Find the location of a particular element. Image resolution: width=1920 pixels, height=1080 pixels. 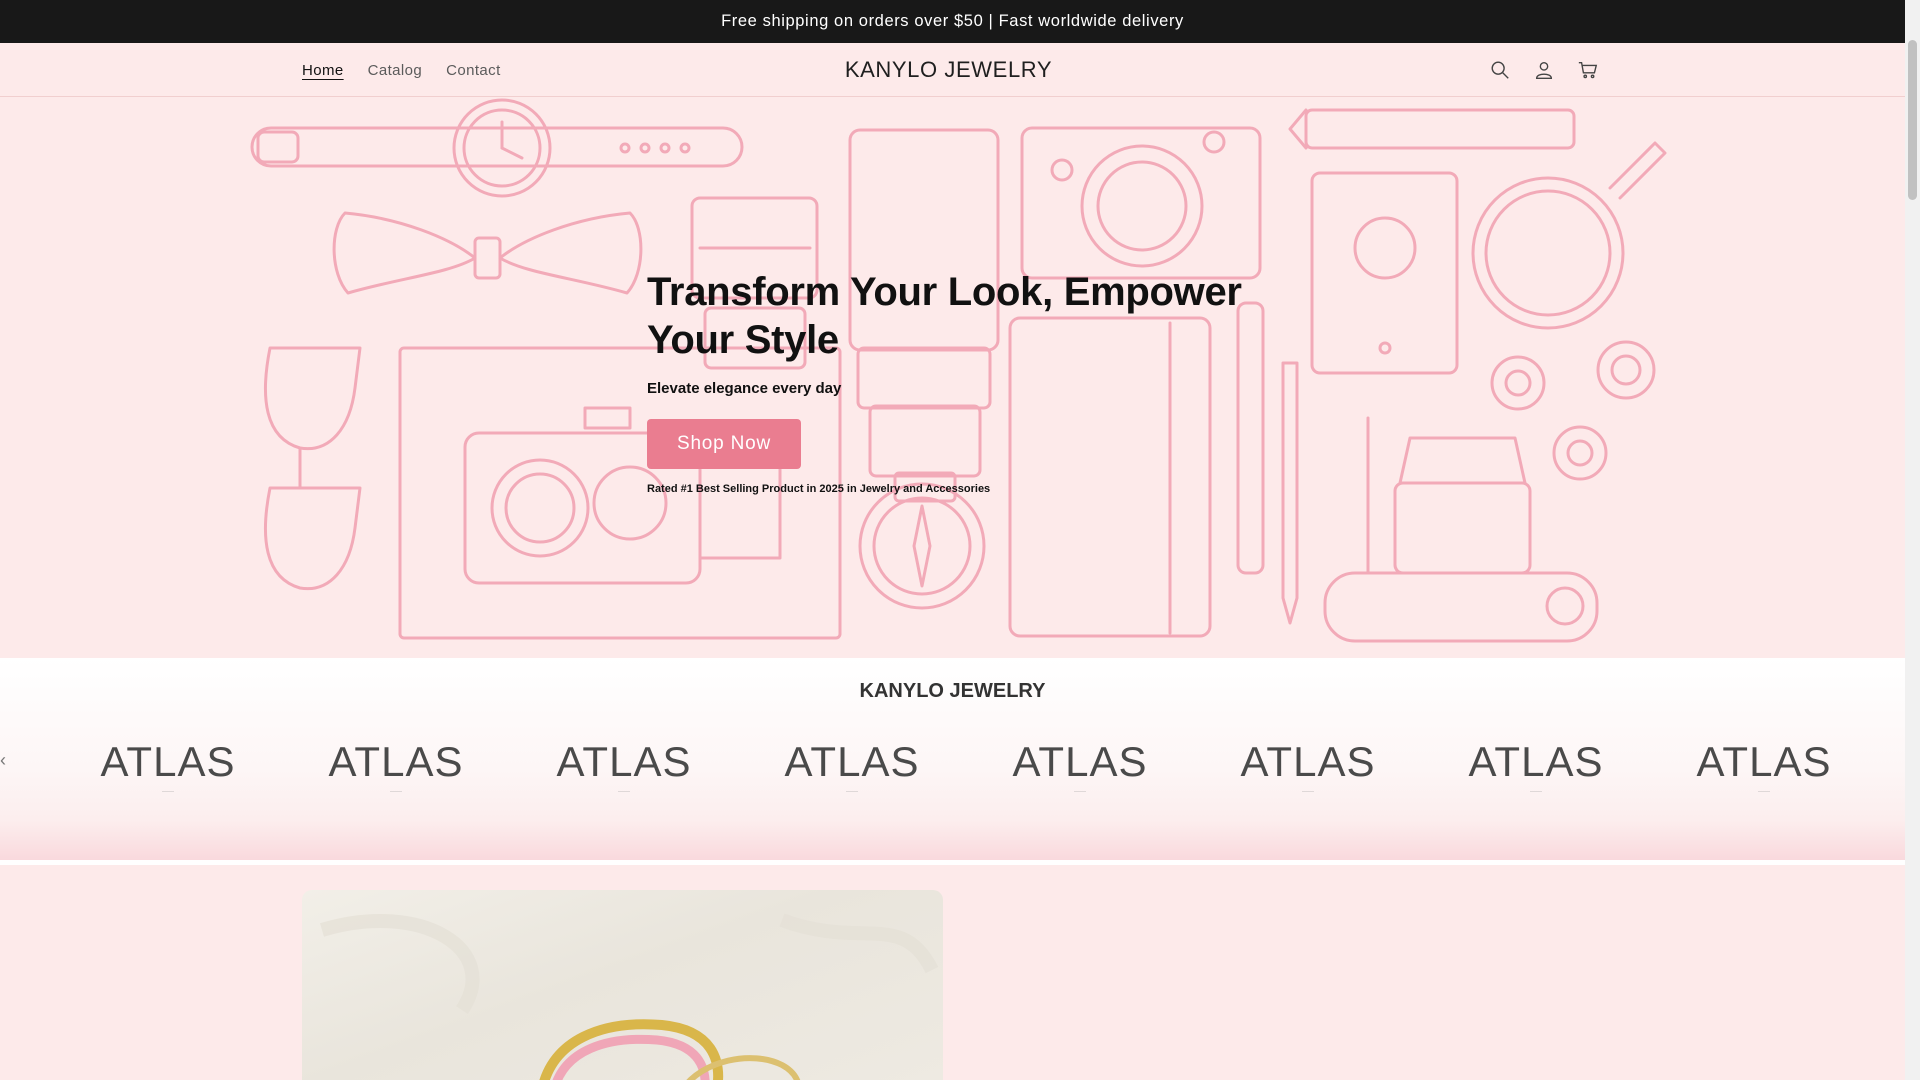

featured-product-image is located at coordinates (622, 985).